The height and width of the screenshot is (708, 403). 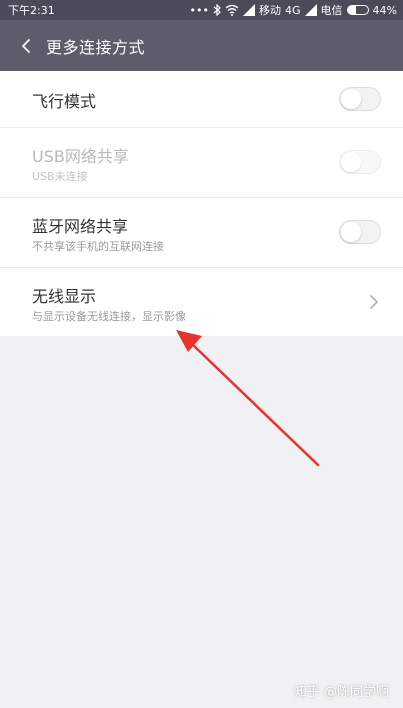 What do you see at coordinates (80, 156) in the screenshot?
I see `usb-tethering-label: USB网络共享` at bounding box center [80, 156].